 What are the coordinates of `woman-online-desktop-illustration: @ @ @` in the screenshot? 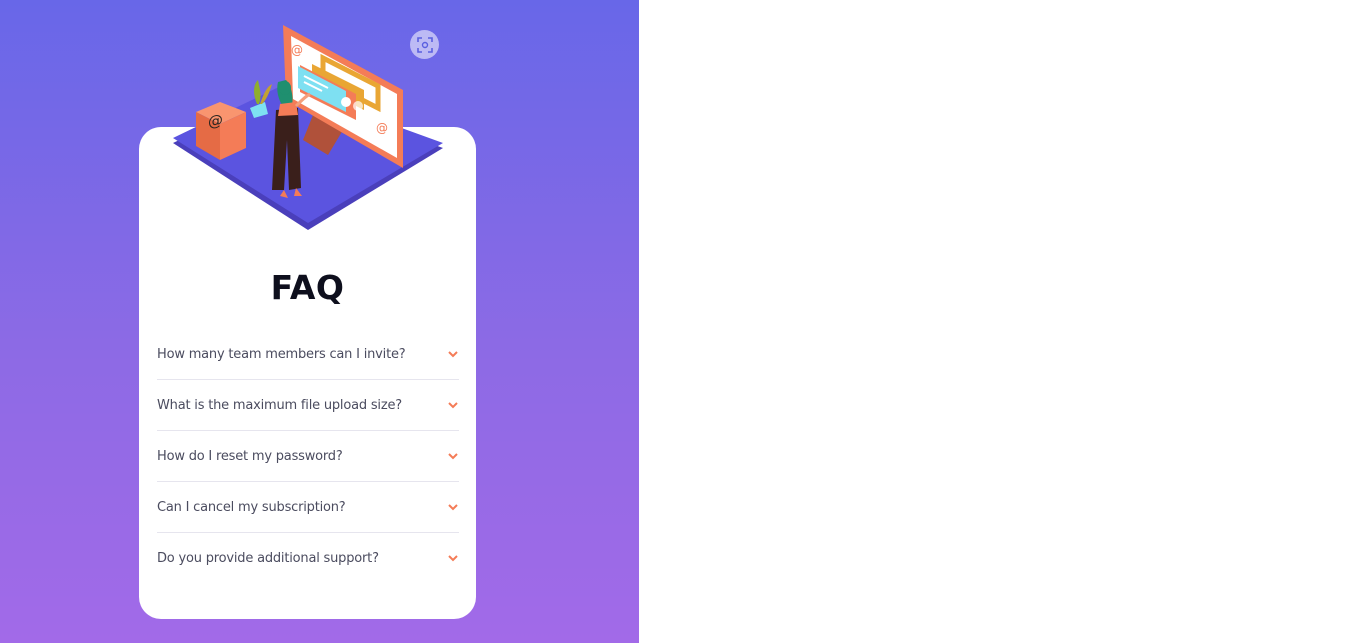 It's located at (308, 127).